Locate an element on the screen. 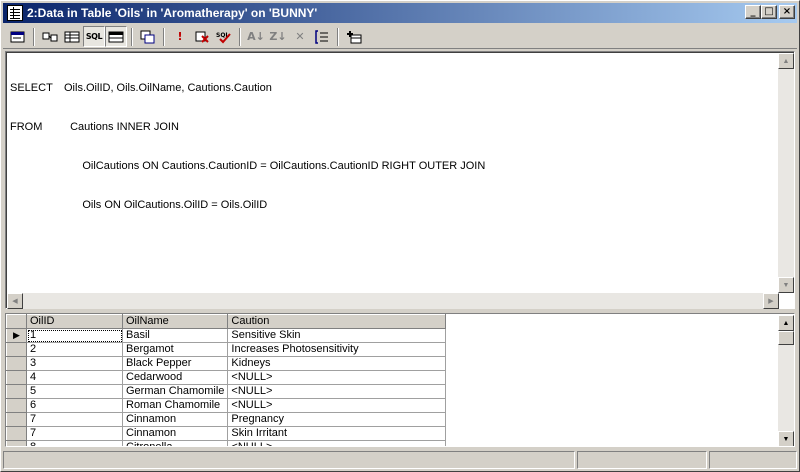  sql-keyword: SELECT is located at coordinates (31, 88).